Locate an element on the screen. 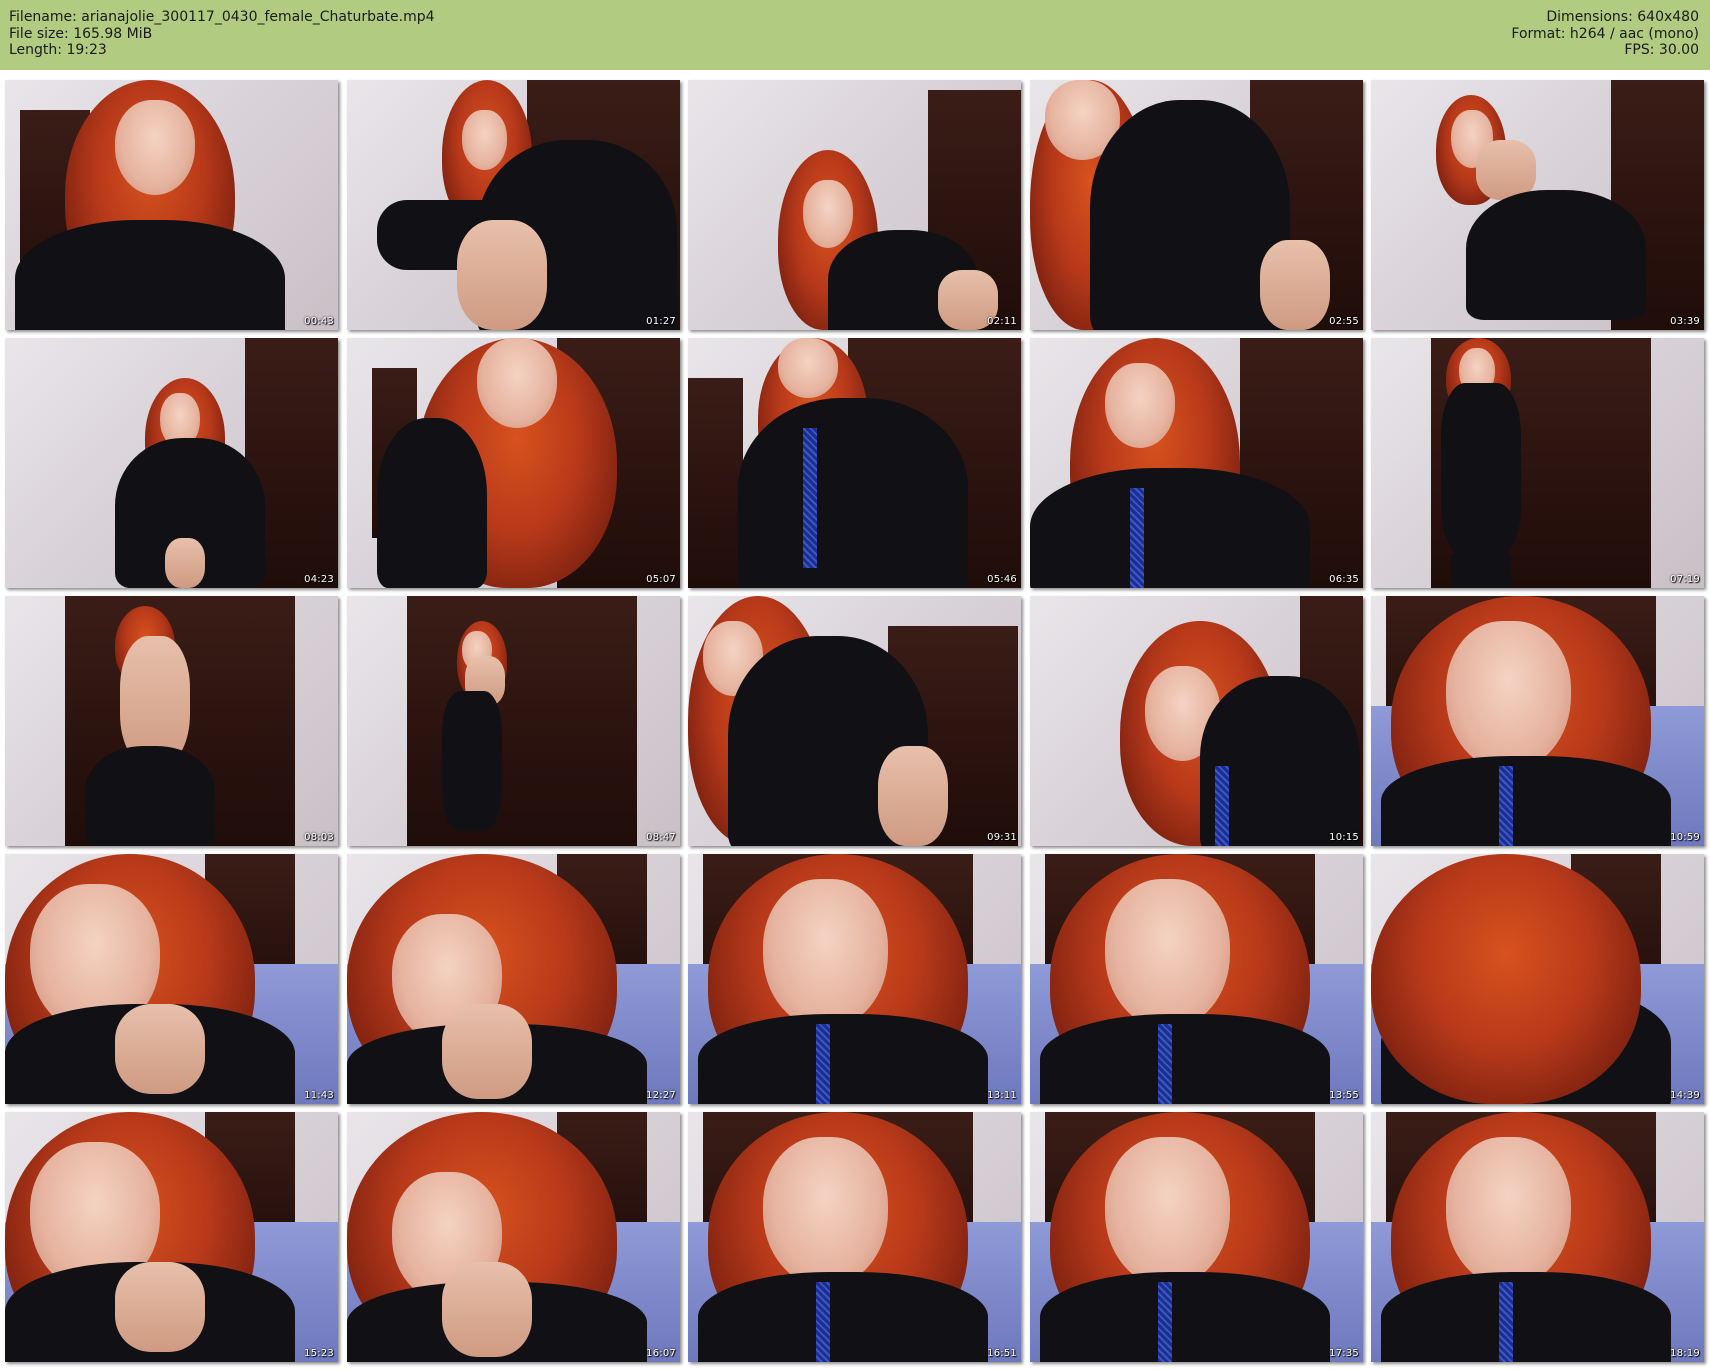 The image size is (1710, 1370). video-frame-thumbnail: 11:43 is located at coordinates (171, 979).